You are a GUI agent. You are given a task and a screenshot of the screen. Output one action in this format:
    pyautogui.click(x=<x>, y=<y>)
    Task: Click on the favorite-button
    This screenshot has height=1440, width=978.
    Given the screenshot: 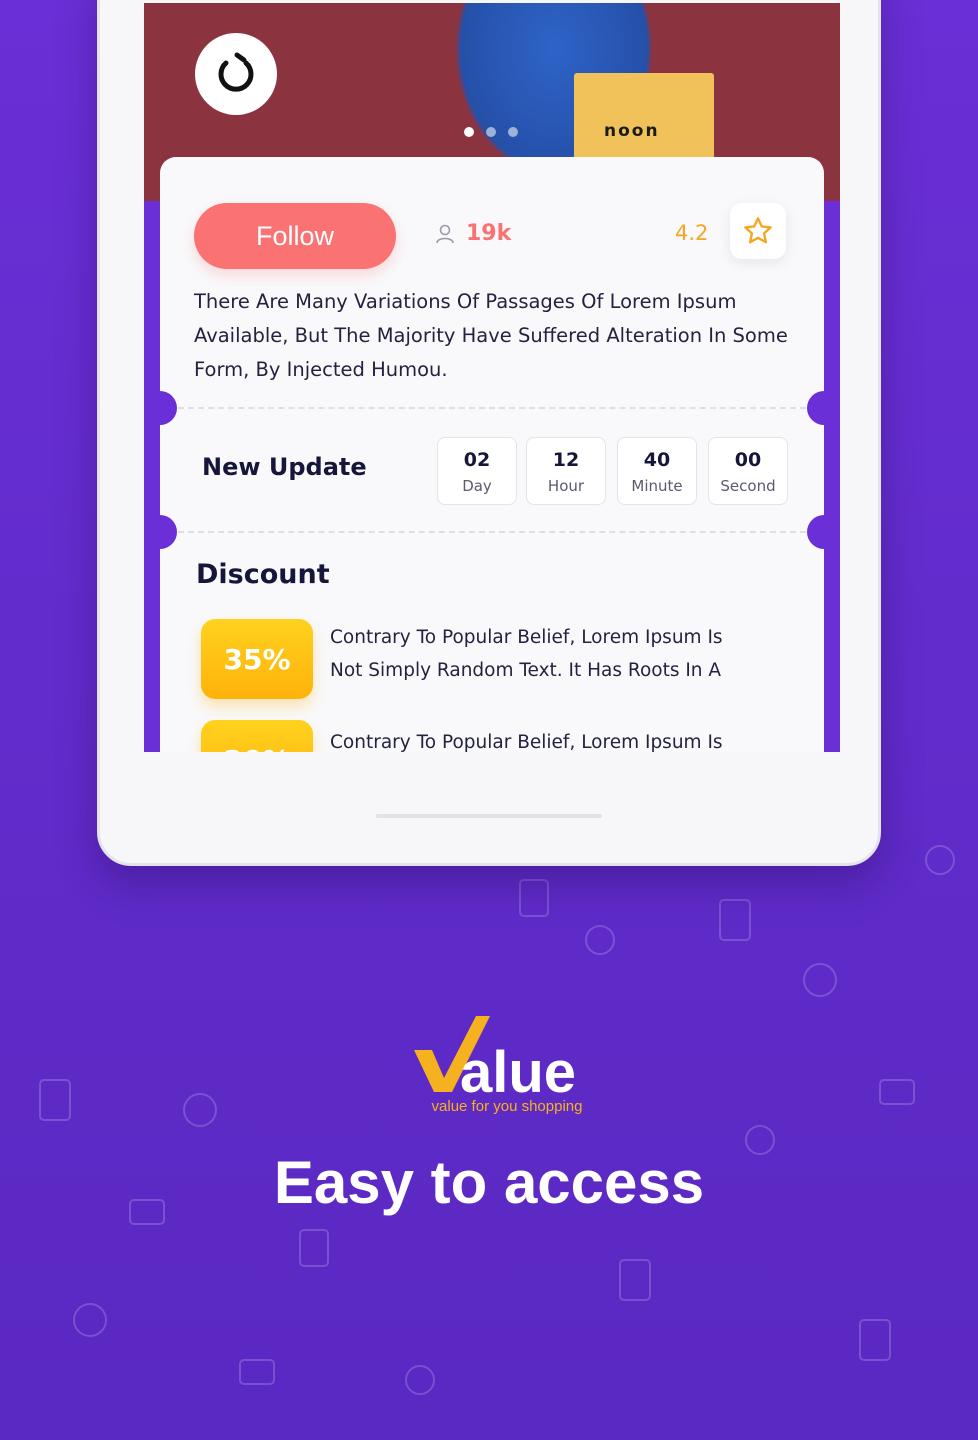 What is the action you would take?
    pyautogui.click(x=758, y=231)
    